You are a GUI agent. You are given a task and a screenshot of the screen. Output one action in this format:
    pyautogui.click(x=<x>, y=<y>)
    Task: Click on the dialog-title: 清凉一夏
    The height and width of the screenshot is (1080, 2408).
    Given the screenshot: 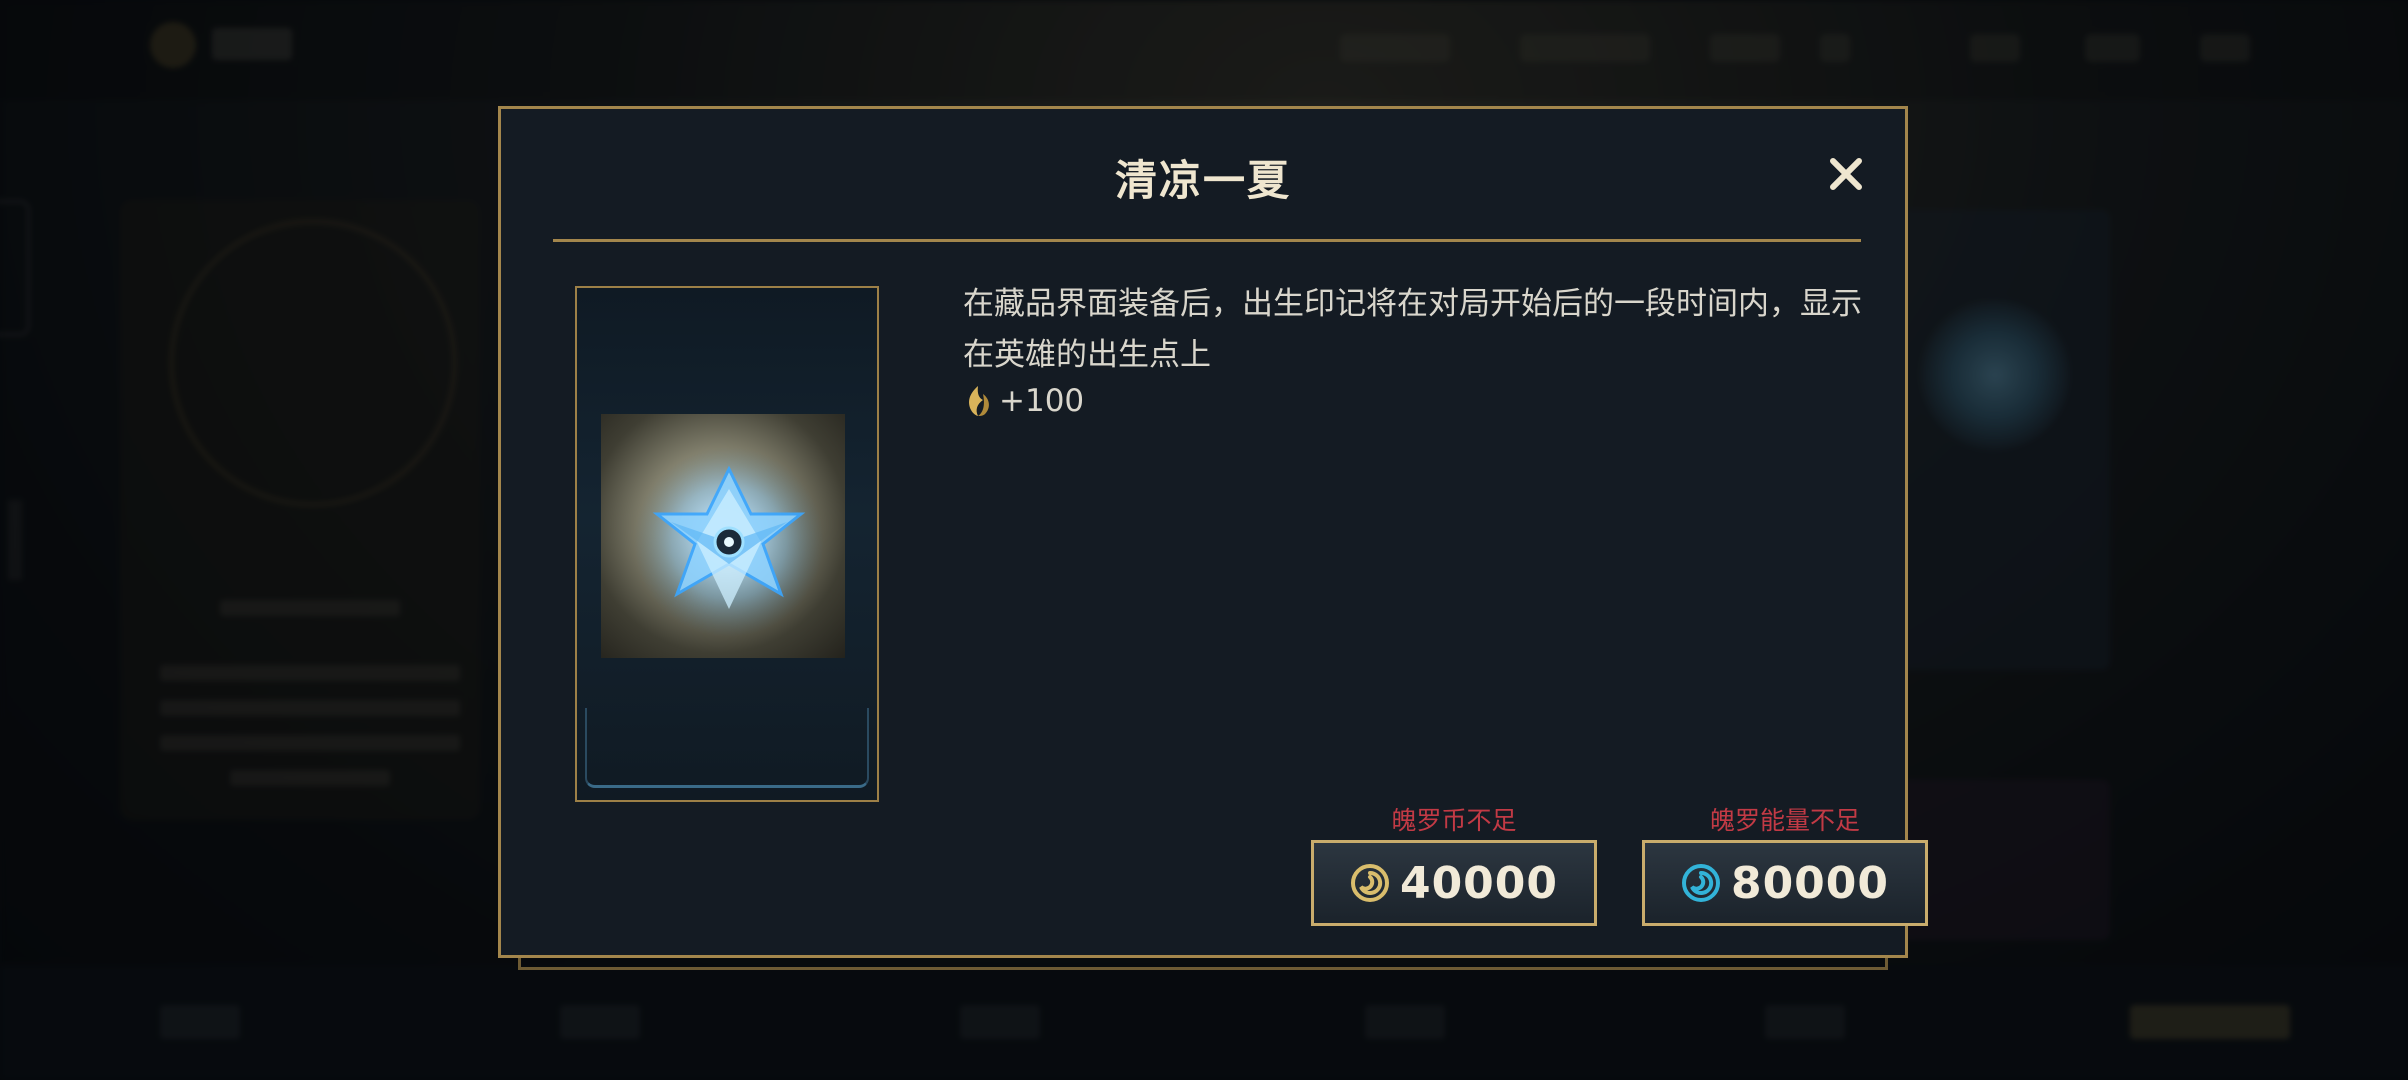 What is the action you would take?
    pyautogui.click(x=1202, y=180)
    